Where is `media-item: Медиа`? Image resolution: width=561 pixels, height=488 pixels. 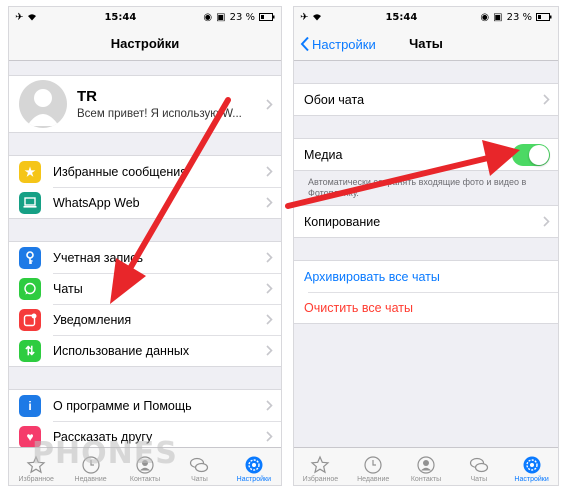
media-item: Медиа is located at coordinates (426, 154).